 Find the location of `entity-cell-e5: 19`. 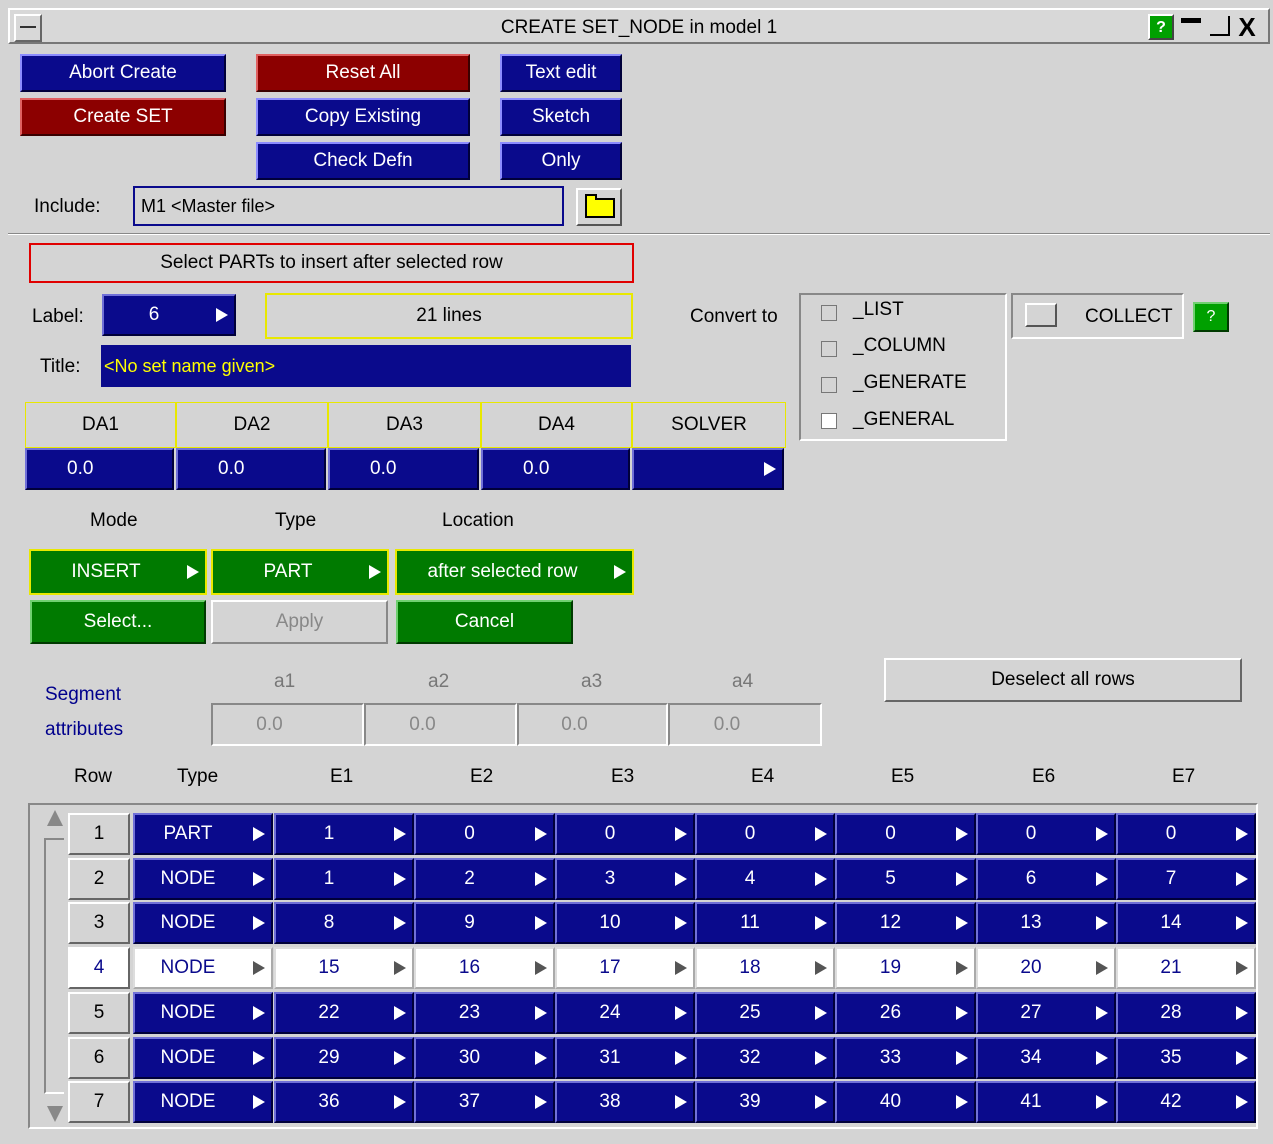

entity-cell-e5: 19 is located at coordinates (905, 968).